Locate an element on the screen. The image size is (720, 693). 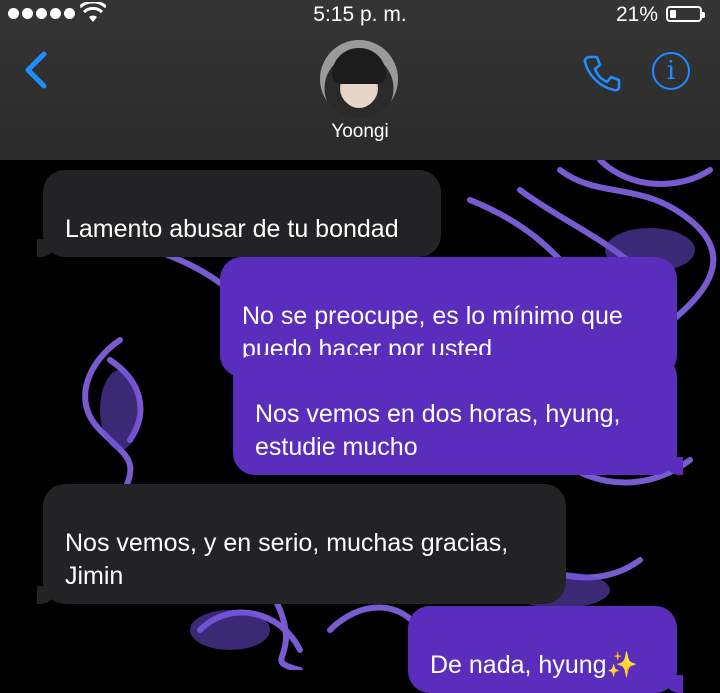
battery-percentage: 21% is located at coordinates (636, 14).